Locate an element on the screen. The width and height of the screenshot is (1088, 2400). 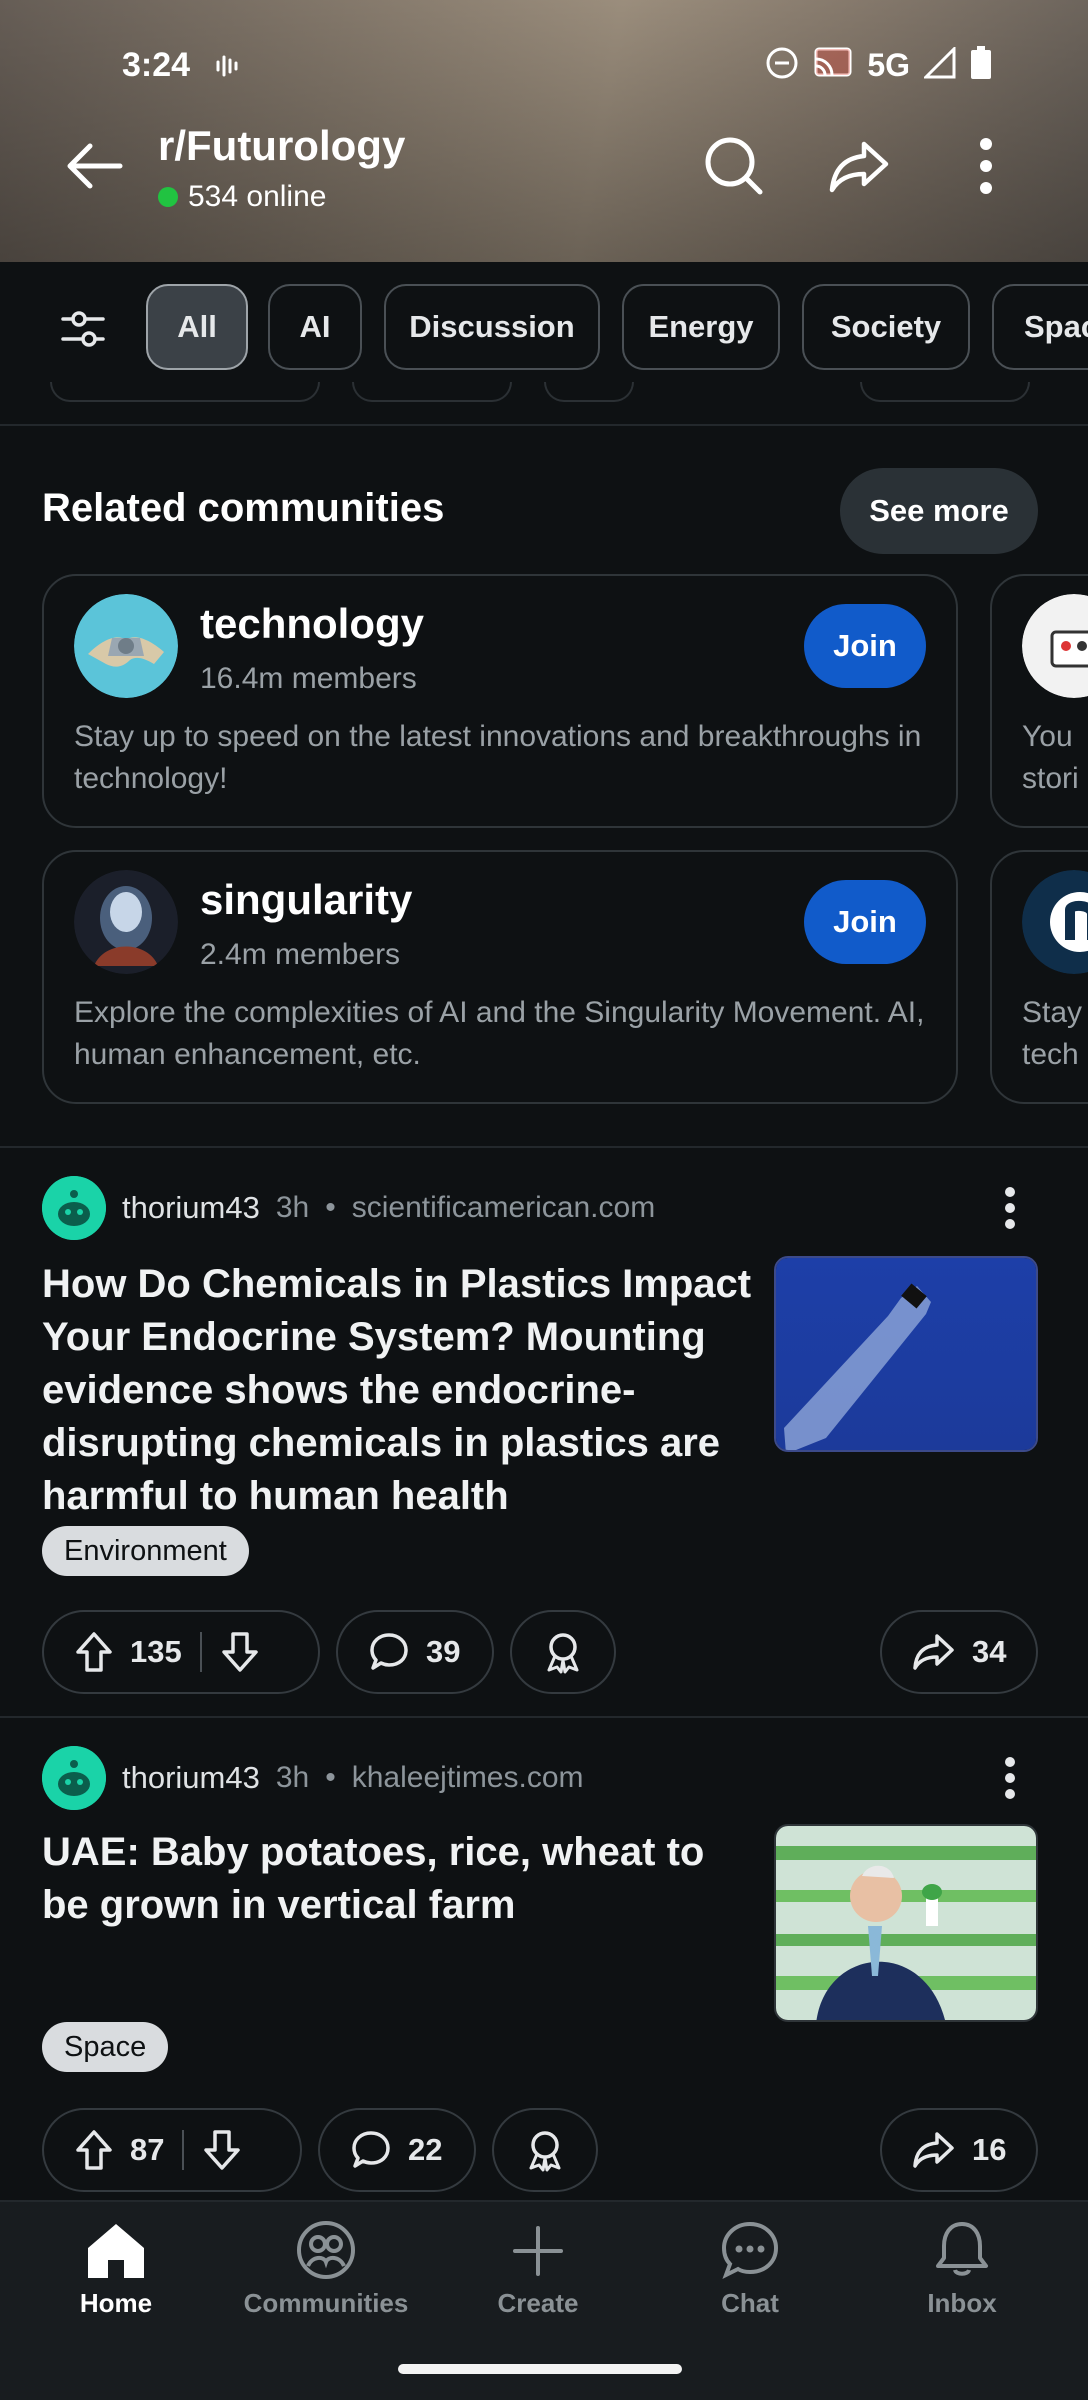
community-members: 2.4m members is located at coordinates (300, 954).